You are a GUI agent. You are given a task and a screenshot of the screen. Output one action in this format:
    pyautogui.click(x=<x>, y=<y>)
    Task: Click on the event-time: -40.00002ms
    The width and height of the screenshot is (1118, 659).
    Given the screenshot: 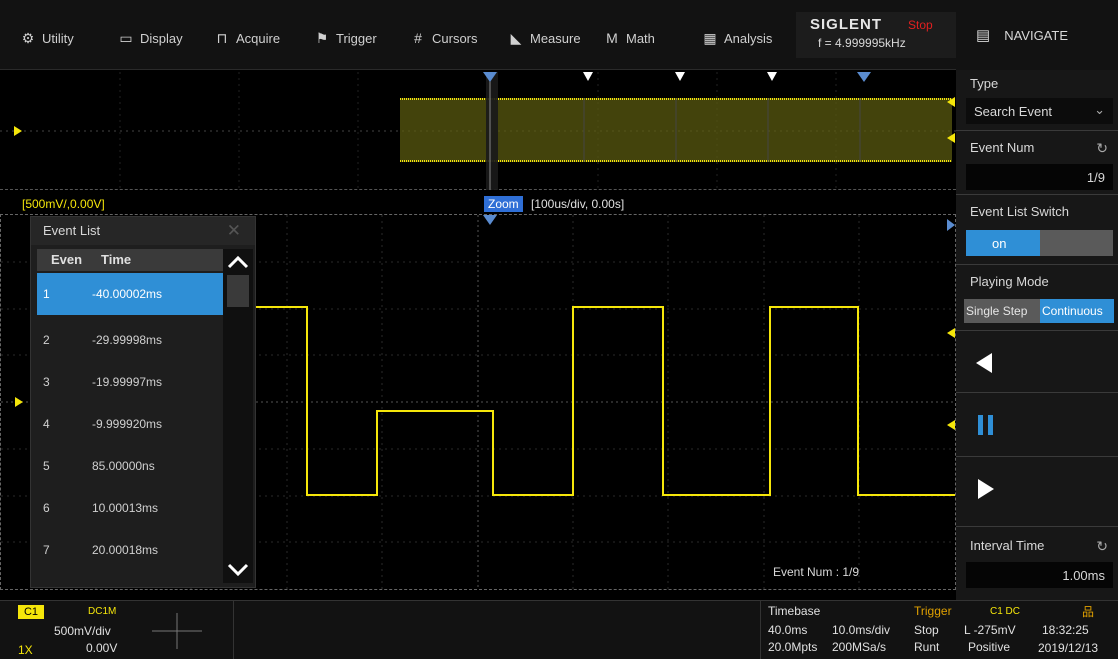 What is the action you would take?
    pyautogui.click(x=127, y=294)
    